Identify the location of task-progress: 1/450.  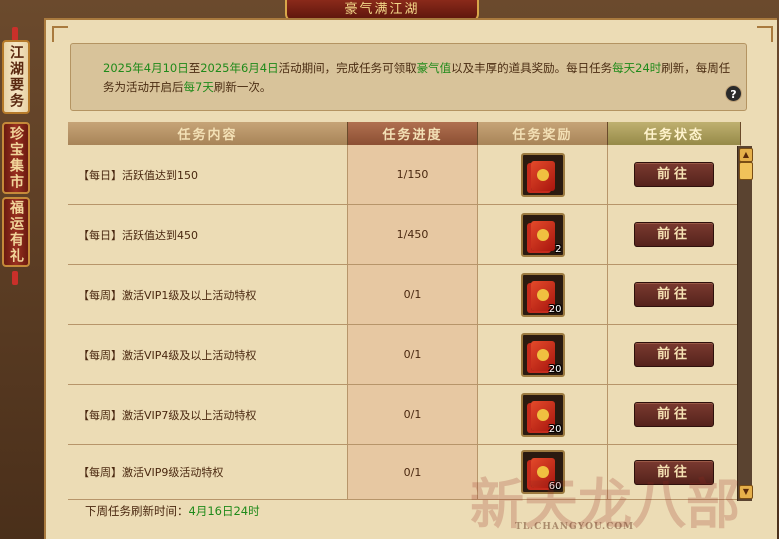
(412, 234).